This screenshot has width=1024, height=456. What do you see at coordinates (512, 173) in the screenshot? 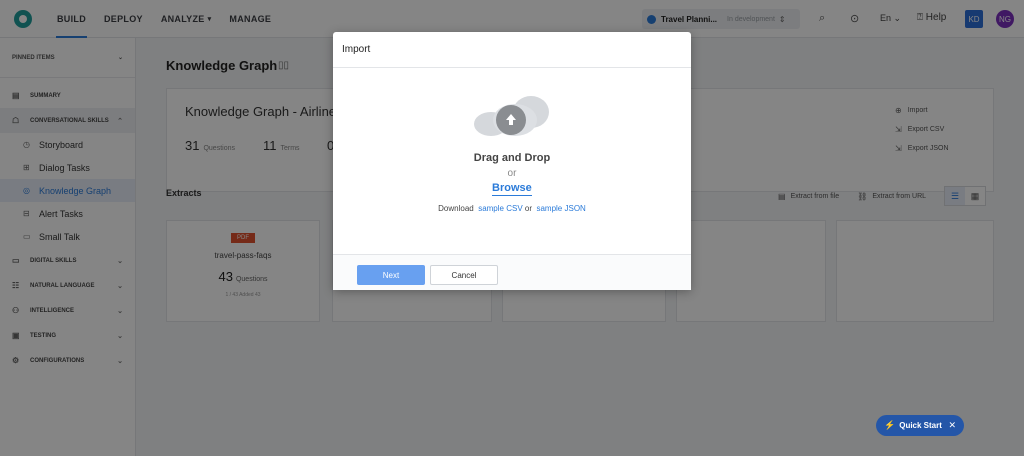
I see `or-label: or` at bounding box center [512, 173].